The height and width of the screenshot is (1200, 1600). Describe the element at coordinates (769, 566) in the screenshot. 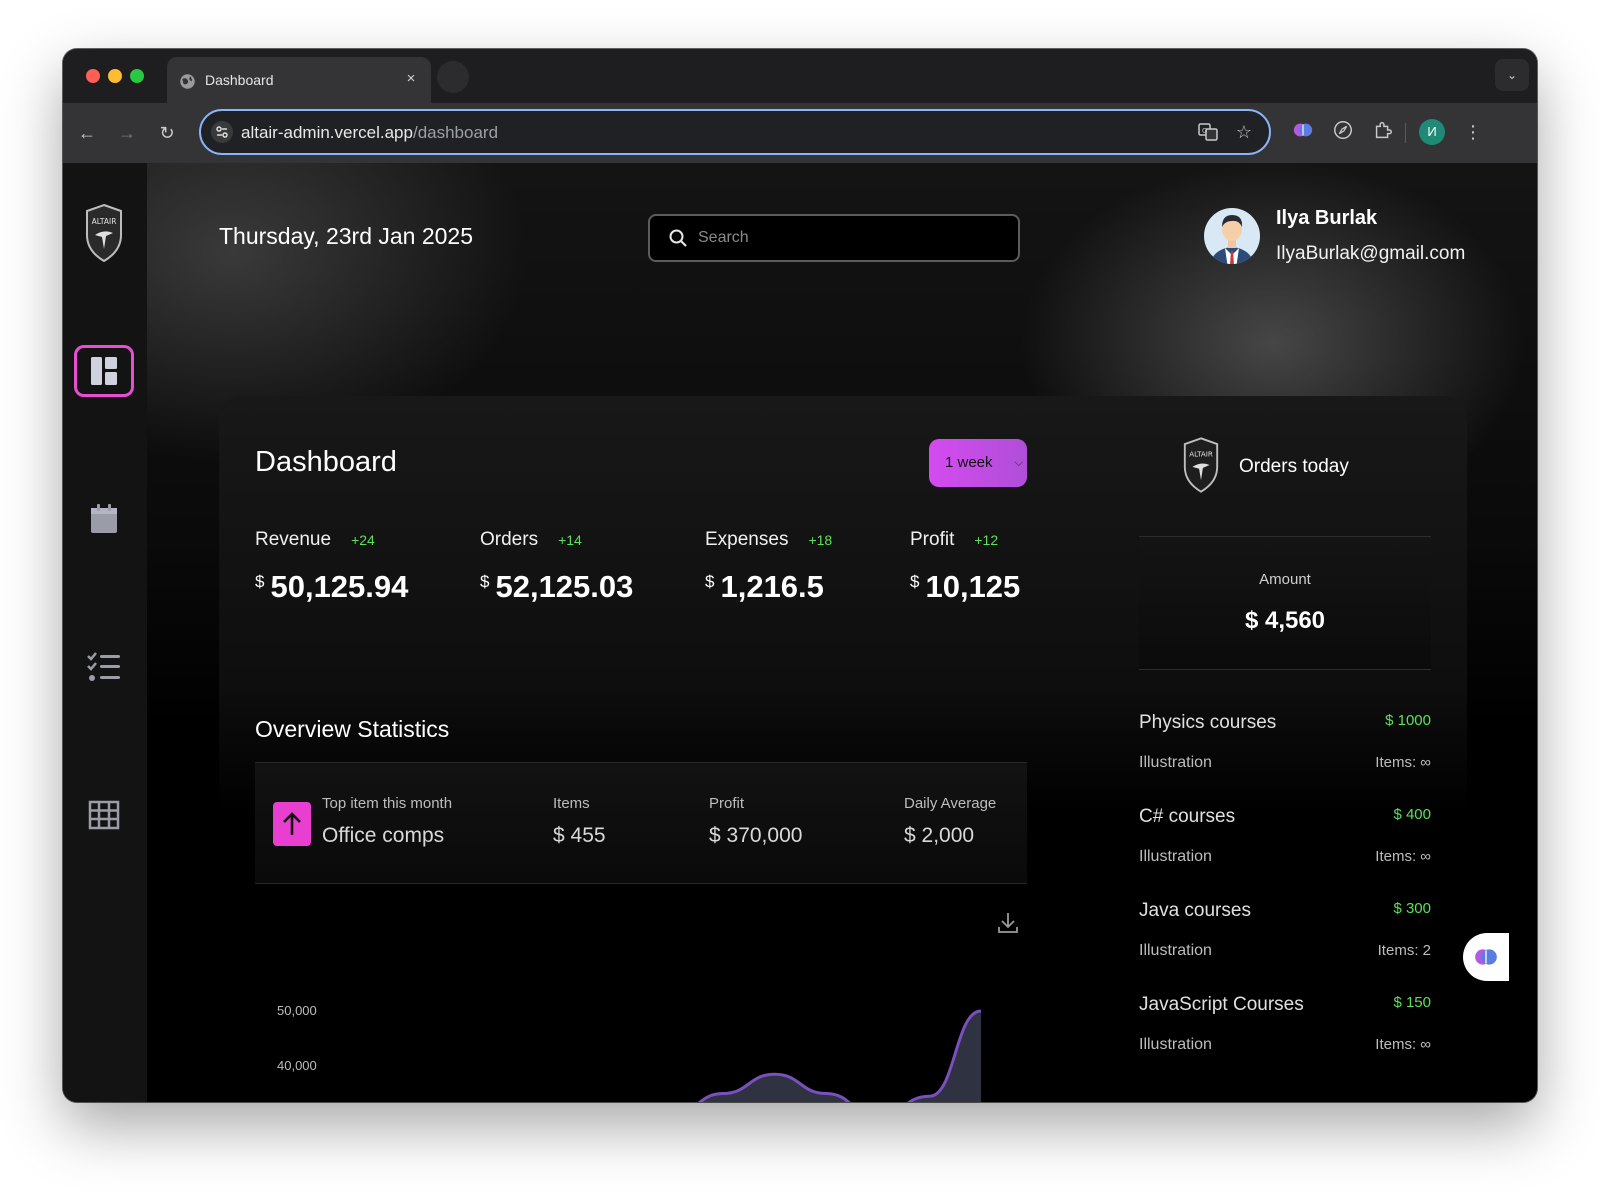

I see `kpi-expenses: Expenses +18 $1,216.5` at that location.